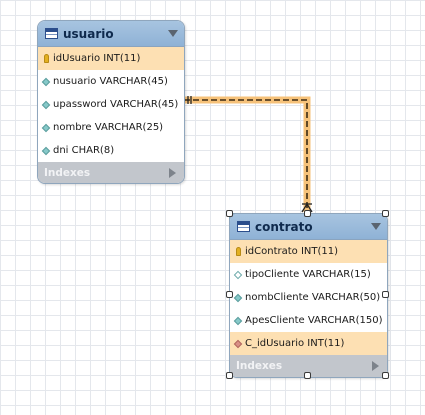 The image size is (425, 415). What do you see at coordinates (314, 320) in the screenshot?
I see `column-label: ApesCliente VARCHAR(150)` at bounding box center [314, 320].